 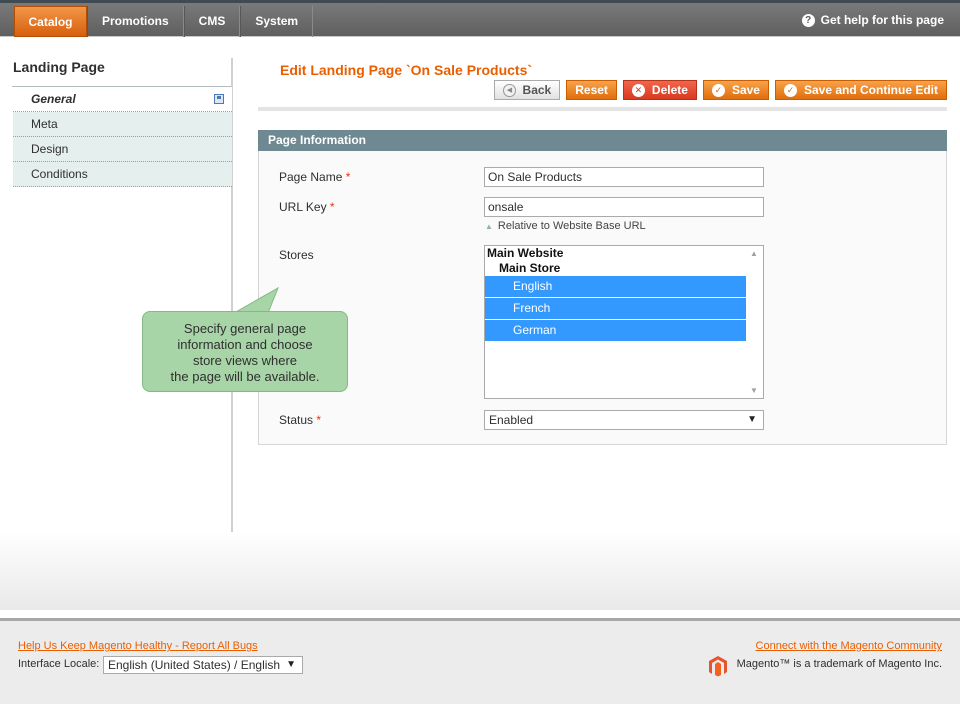 I want to click on help-label: Get help for this page, so click(x=882, y=20).